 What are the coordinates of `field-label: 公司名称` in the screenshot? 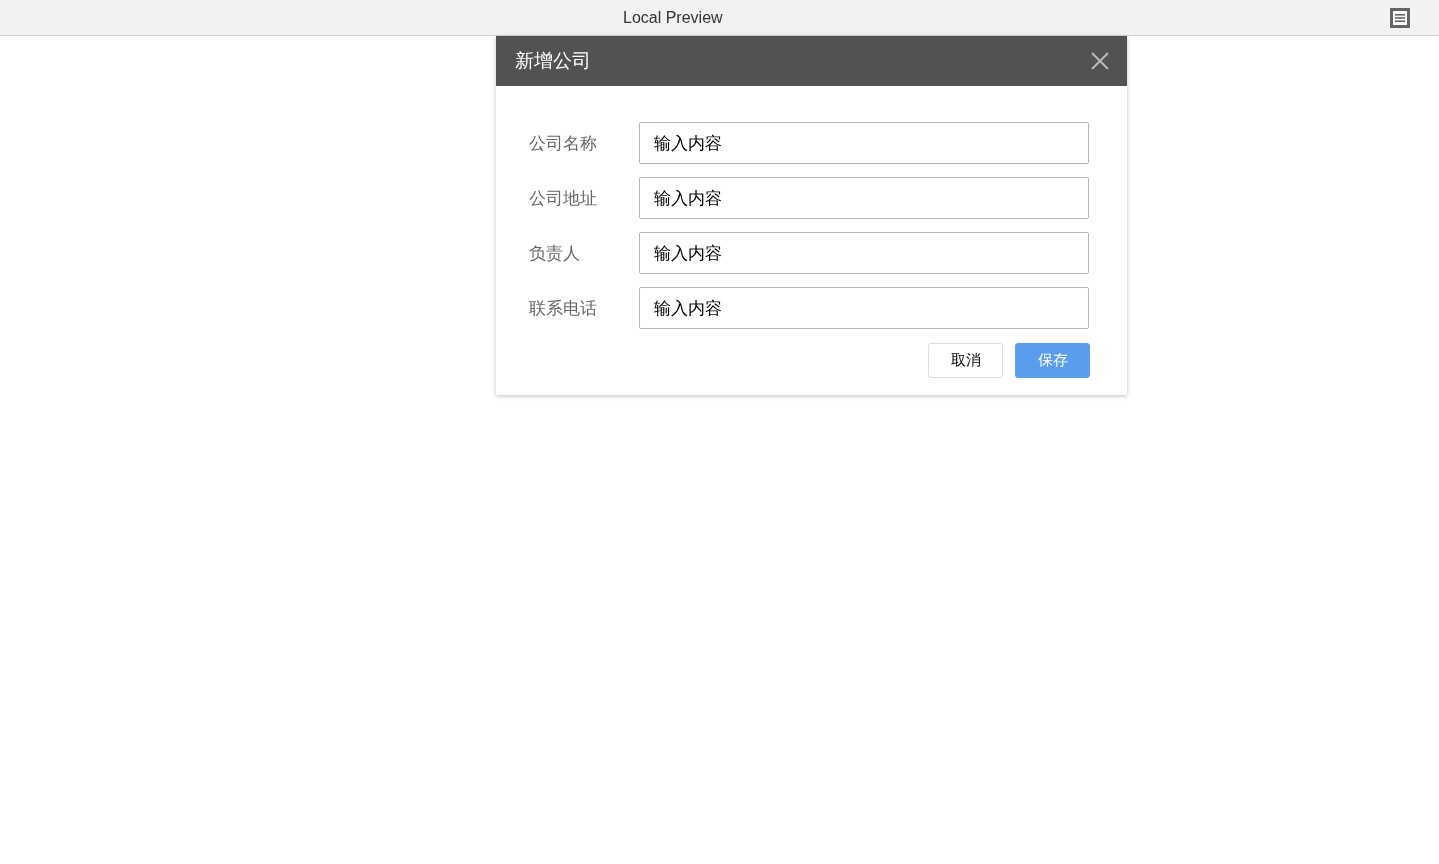 It's located at (563, 143).